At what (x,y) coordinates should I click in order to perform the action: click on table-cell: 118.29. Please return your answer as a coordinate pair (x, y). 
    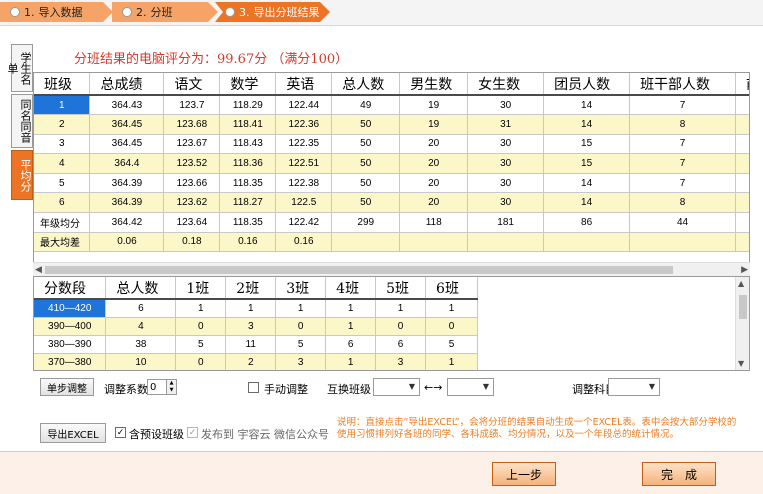
    Looking at the image, I should click on (248, 105).